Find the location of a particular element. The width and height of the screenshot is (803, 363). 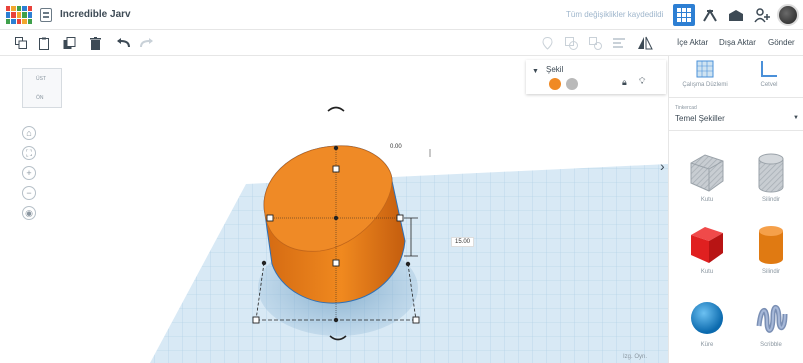

delete-icon is located at coordinates (95, 43).